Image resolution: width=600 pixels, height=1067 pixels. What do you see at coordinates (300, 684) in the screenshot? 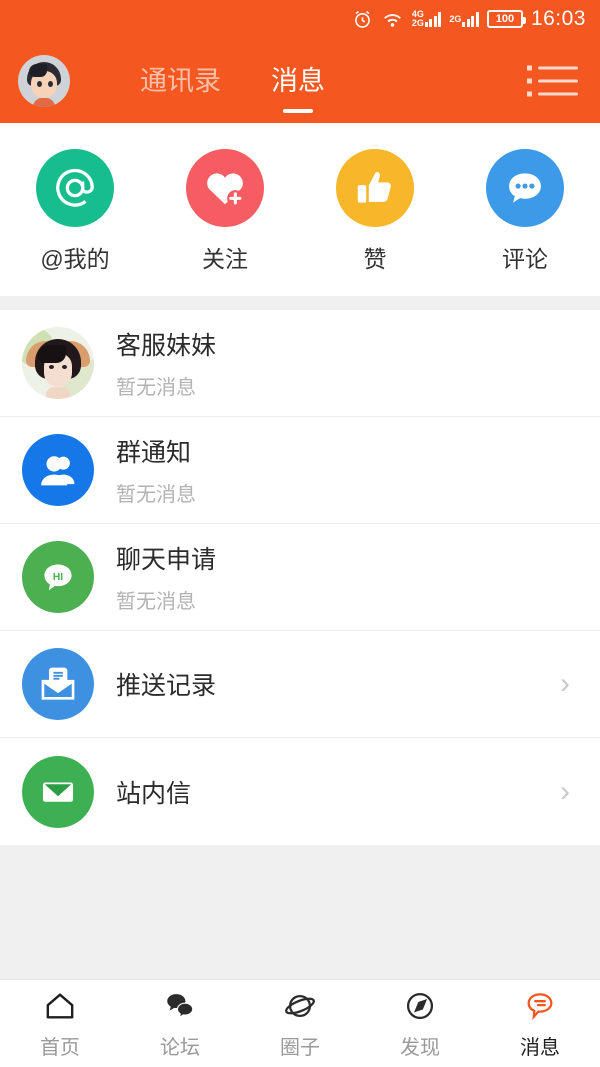
I see `list-item: 推送记录 ›` at bounding box center [300, 684].